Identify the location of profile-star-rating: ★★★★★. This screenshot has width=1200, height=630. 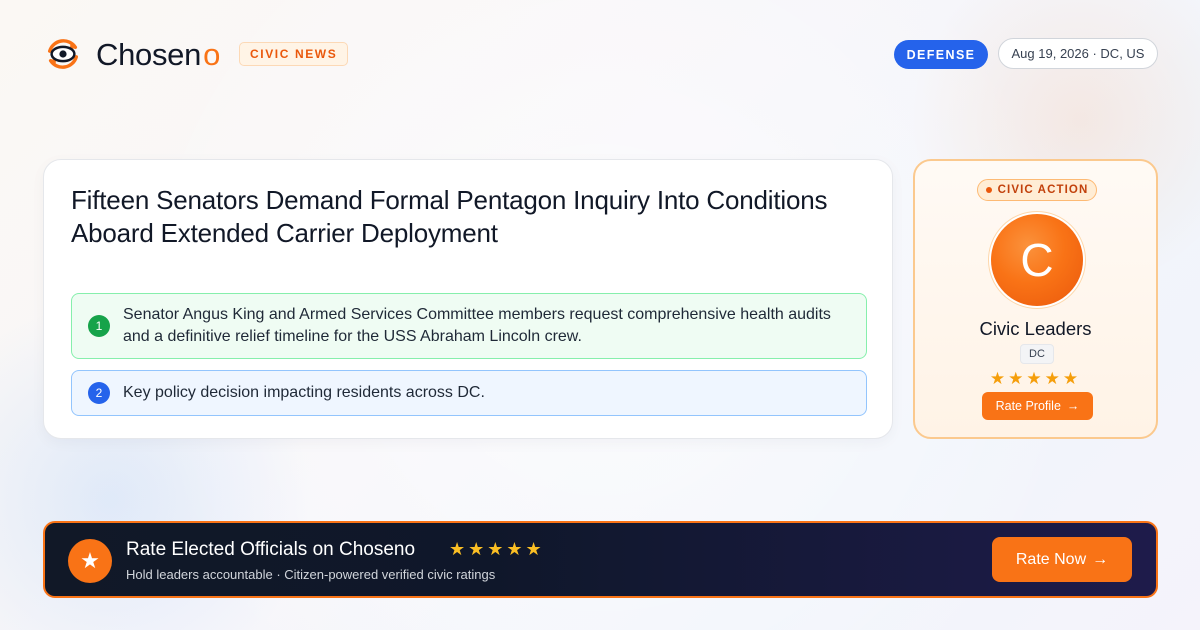
(1035, 378).